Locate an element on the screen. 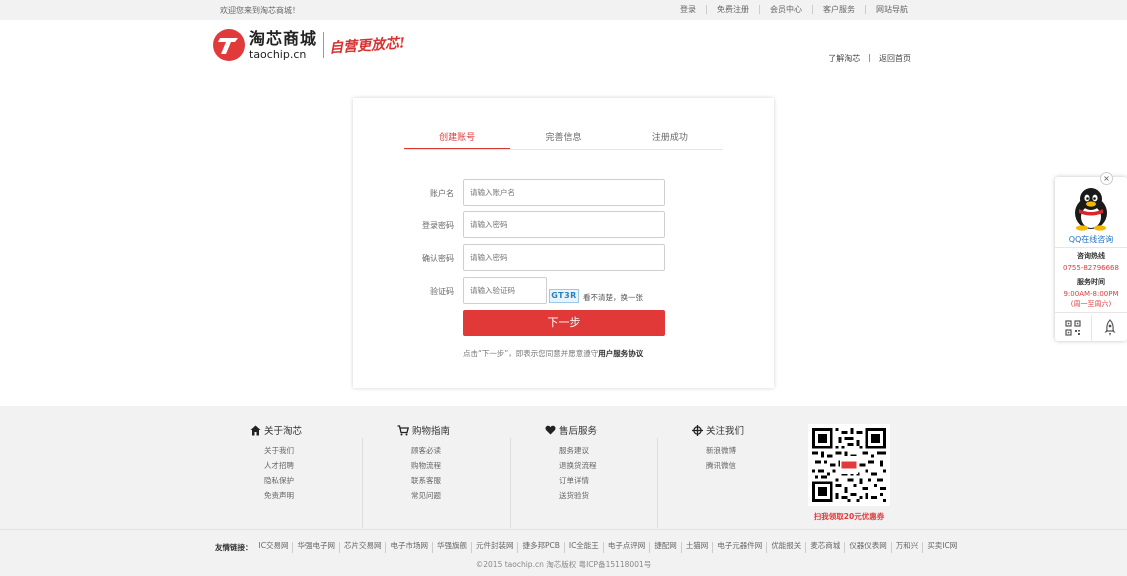  logo-mark-icon is located at coordinates (229, 45).